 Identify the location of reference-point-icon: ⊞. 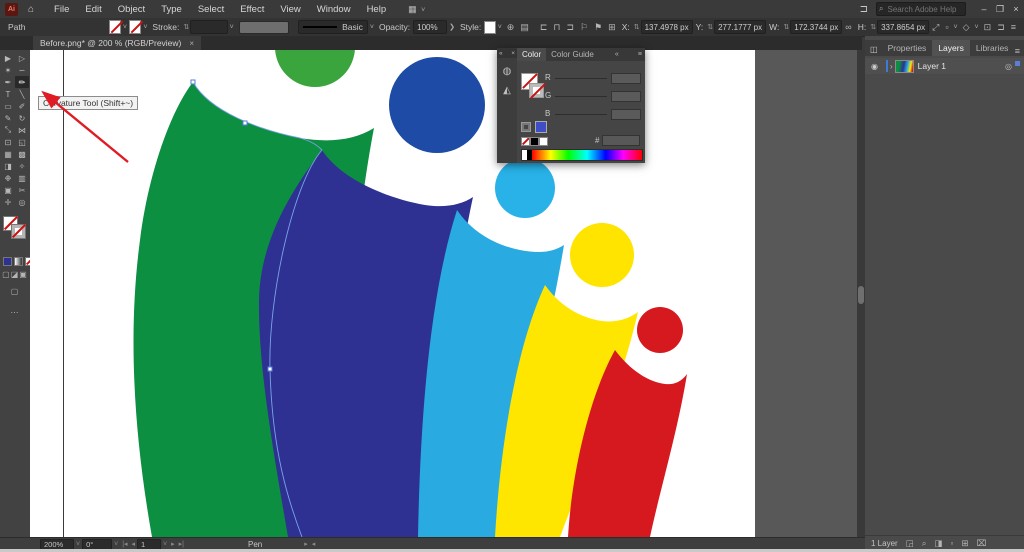
(612, 27).